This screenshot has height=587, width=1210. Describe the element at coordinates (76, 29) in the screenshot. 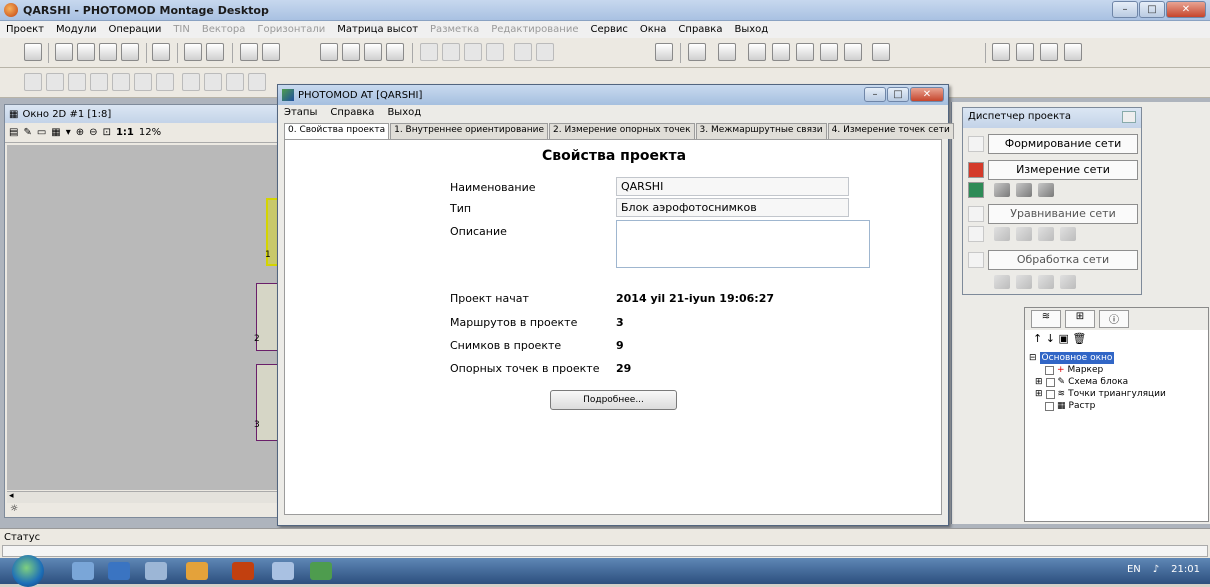

I see `menu-modules: Модули` at that location.